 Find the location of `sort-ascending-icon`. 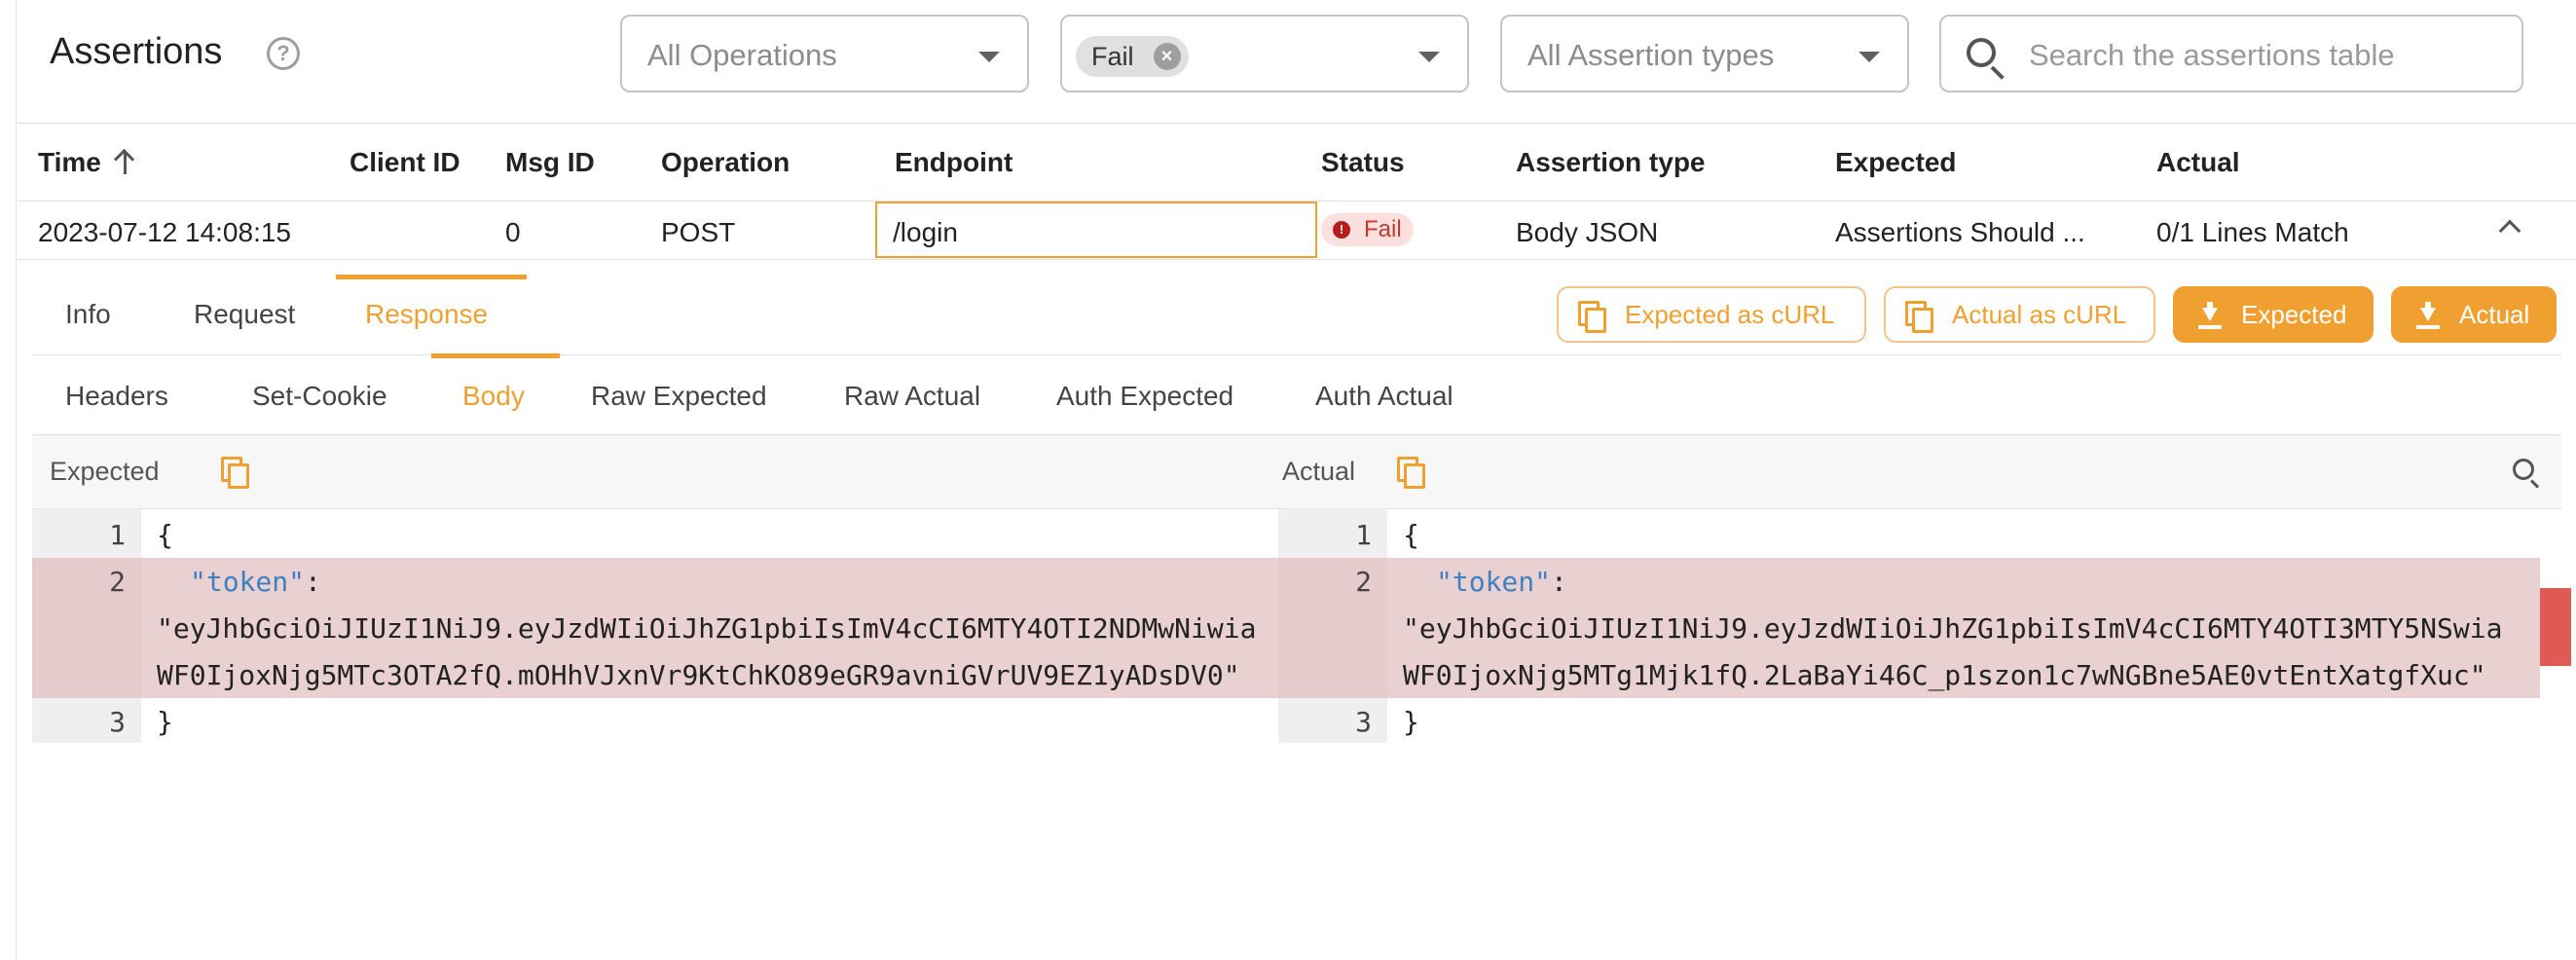

sort-ascending-icon is located at coordinates (124, 161).